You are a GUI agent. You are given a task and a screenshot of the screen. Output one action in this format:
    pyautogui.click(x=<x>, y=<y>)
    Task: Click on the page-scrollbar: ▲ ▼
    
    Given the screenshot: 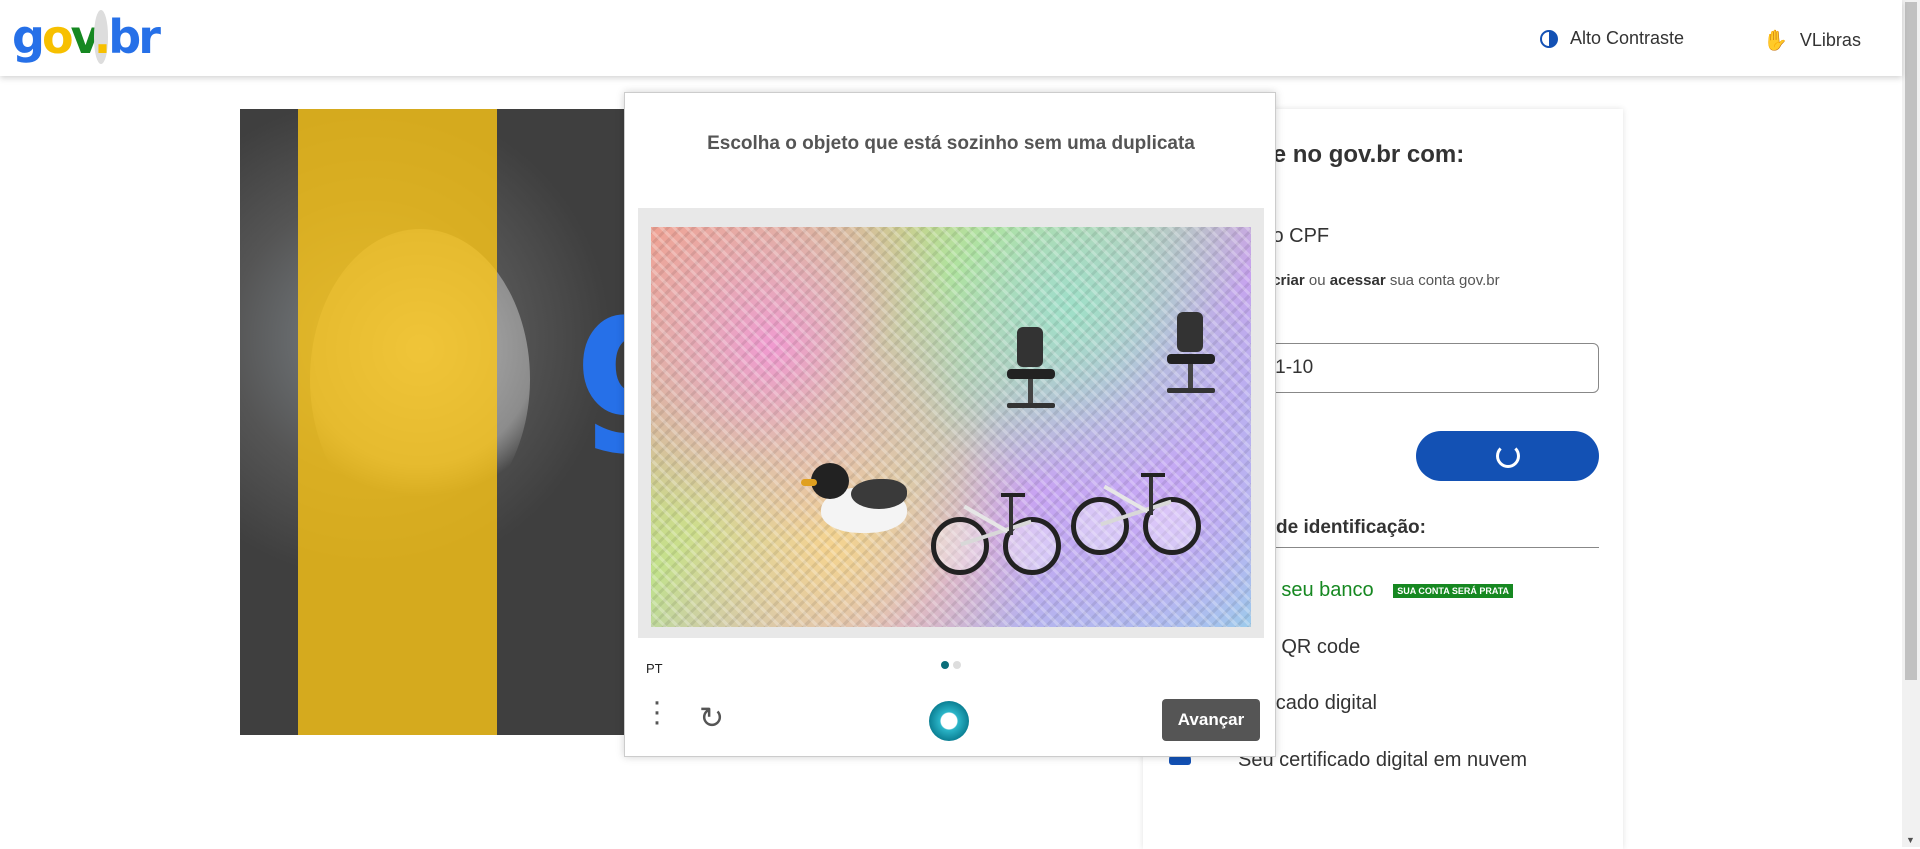 What is the action you would take?
    pyautogui.click(x=1911, y=423)
    